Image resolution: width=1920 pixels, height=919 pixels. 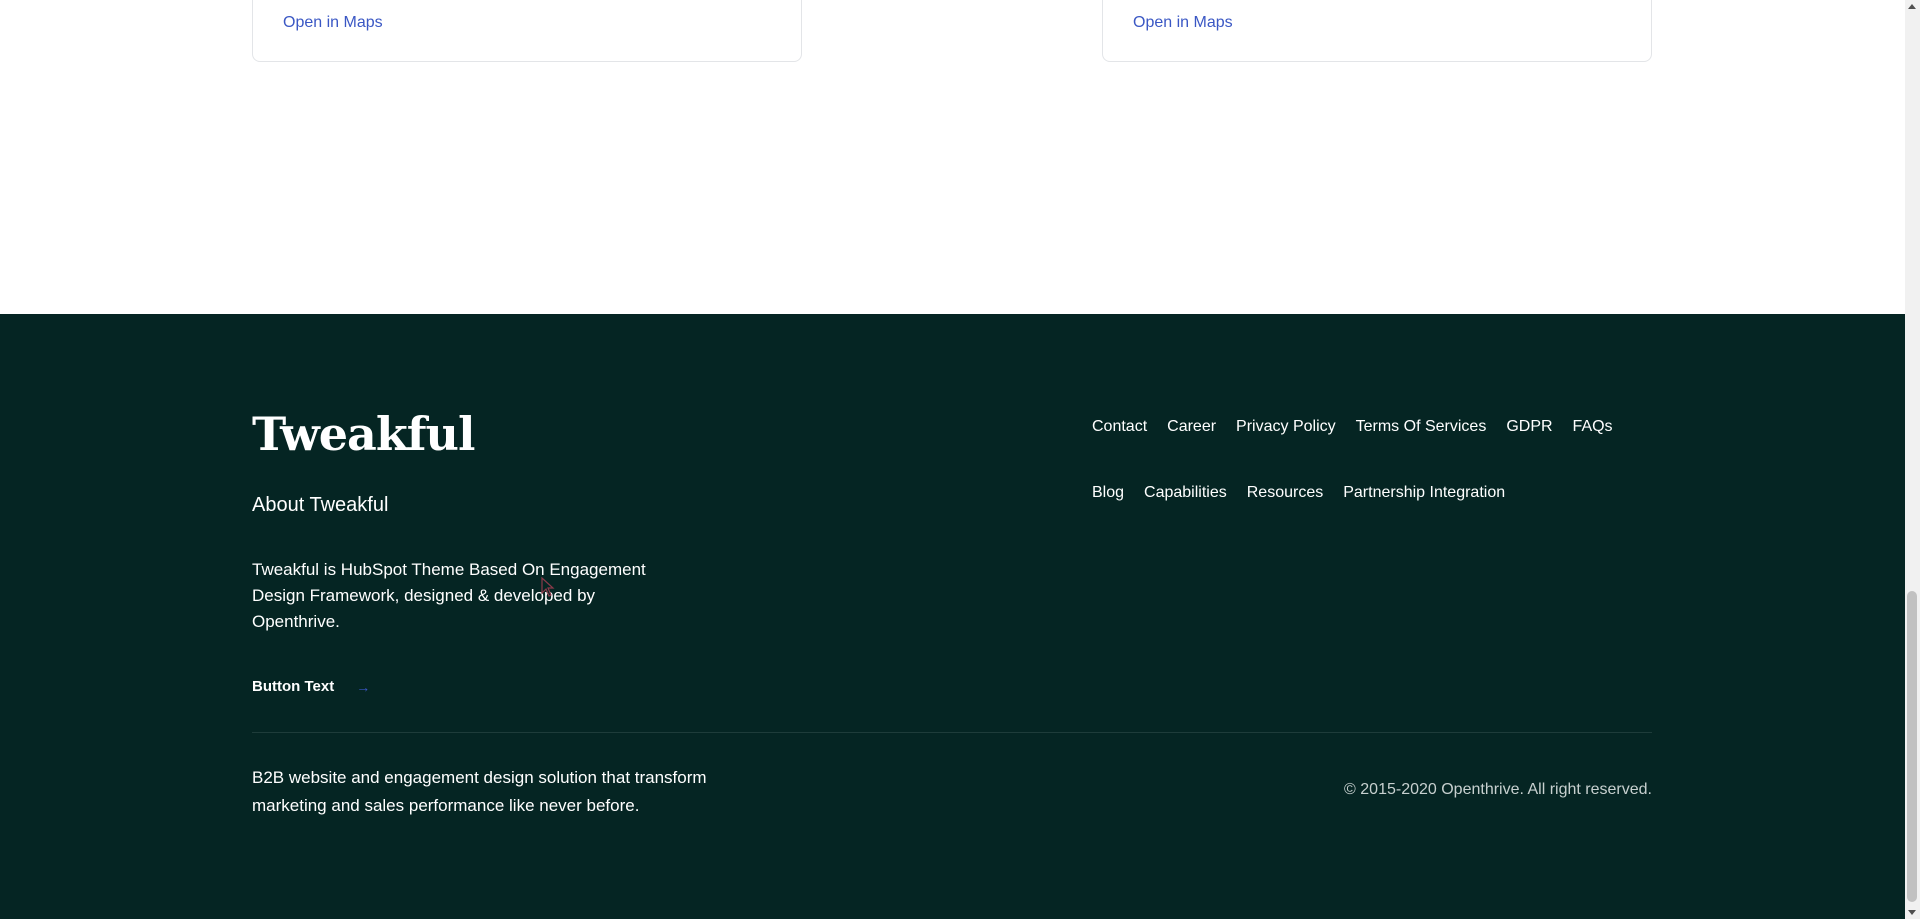 What do you see at coordinates (1912, 459) in the screenshot?
I see `vertical-scrollbar` at bounding box center [1912, 459].